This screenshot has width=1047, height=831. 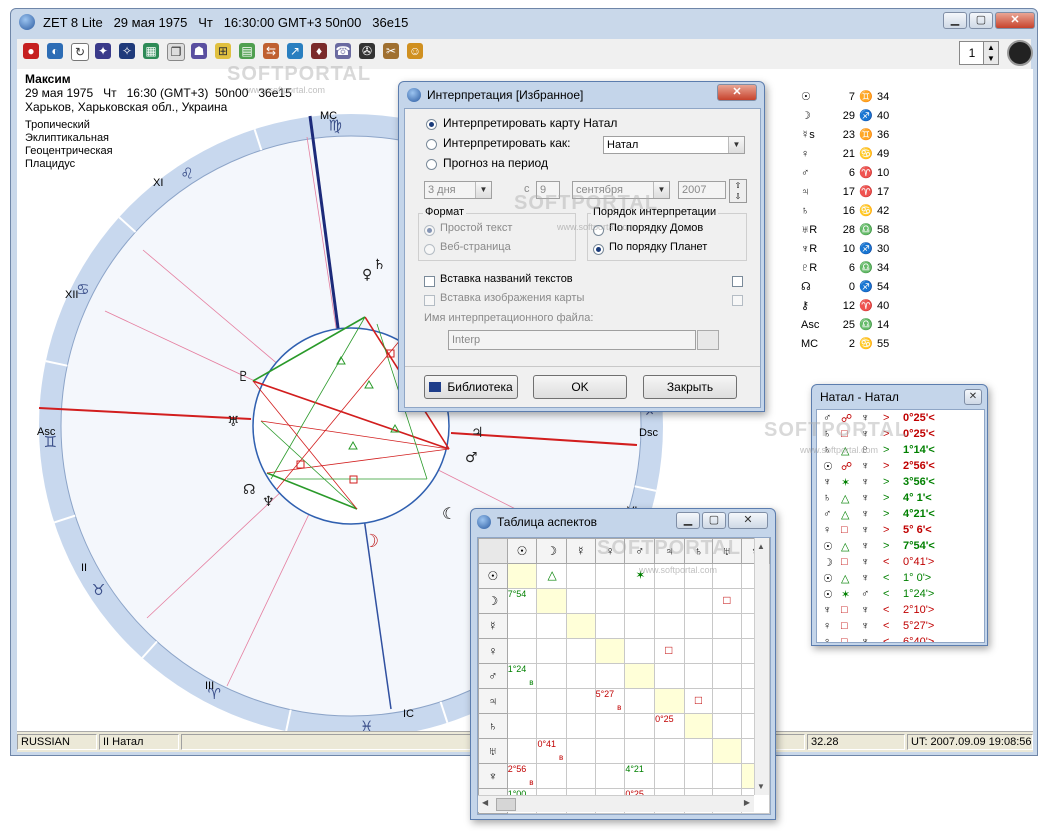 What do you see at coordinates (972, 53) in the screenshot?
I see `page-number-field: 1` at bounding box center [972, 53].